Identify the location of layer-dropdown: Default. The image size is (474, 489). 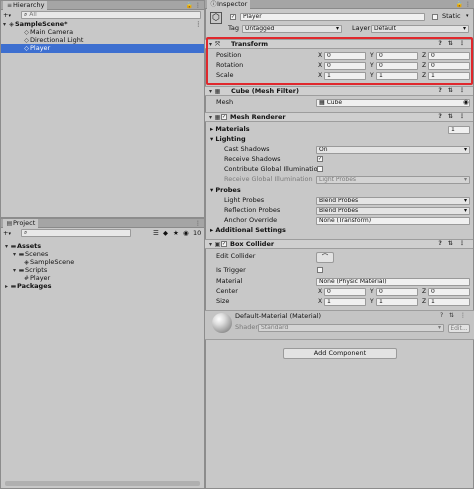
(420, 29).